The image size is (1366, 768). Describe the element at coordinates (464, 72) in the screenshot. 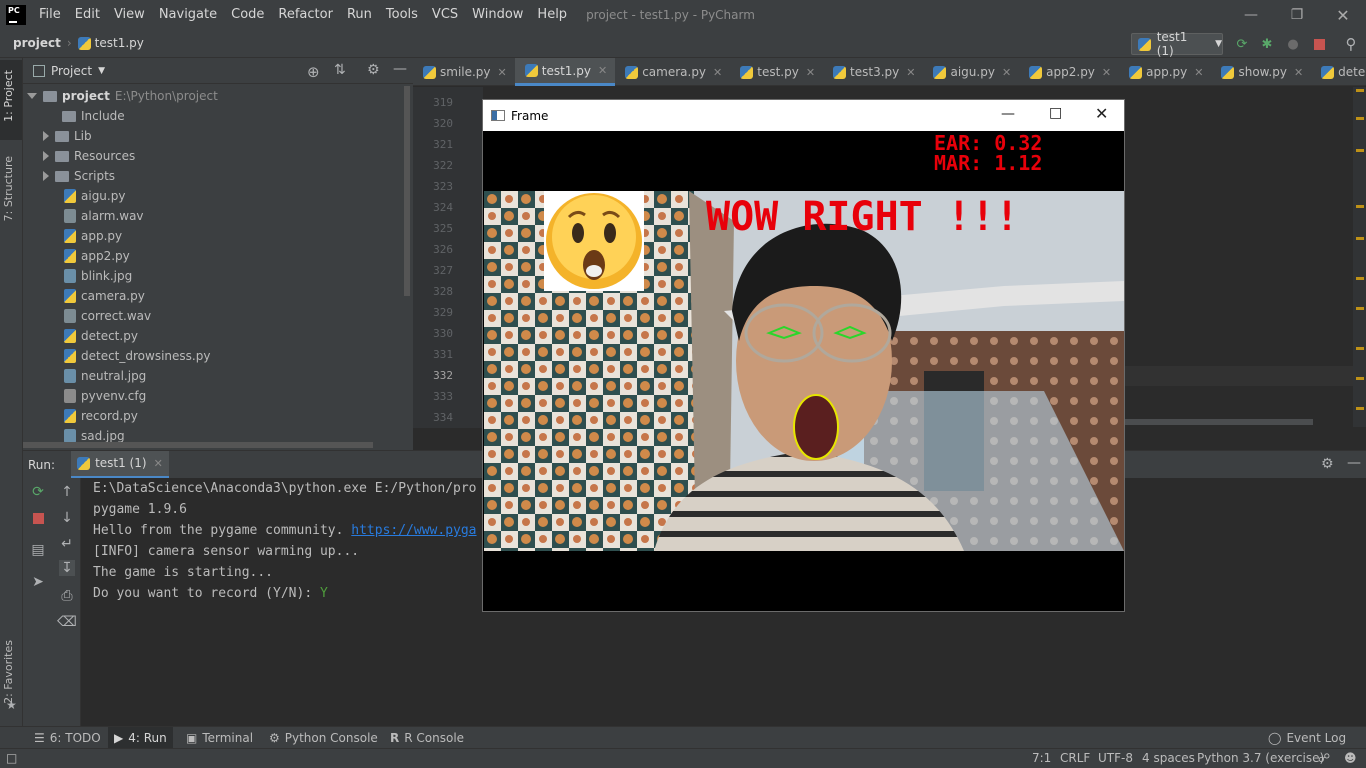

I see `tab-smile: smile.py ✕` at that location.